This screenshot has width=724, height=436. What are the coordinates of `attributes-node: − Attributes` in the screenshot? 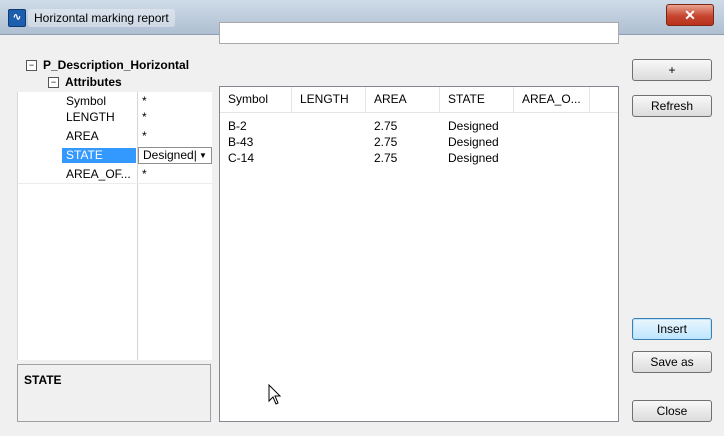 It's located at (85, 82).